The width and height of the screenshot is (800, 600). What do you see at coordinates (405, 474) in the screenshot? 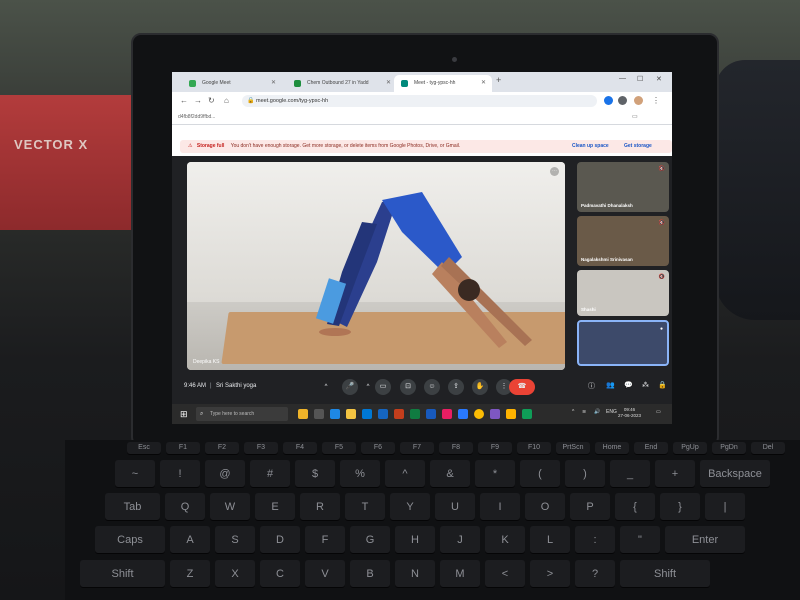
I see `key-symbol: ^` at bounding box center [405, 474].